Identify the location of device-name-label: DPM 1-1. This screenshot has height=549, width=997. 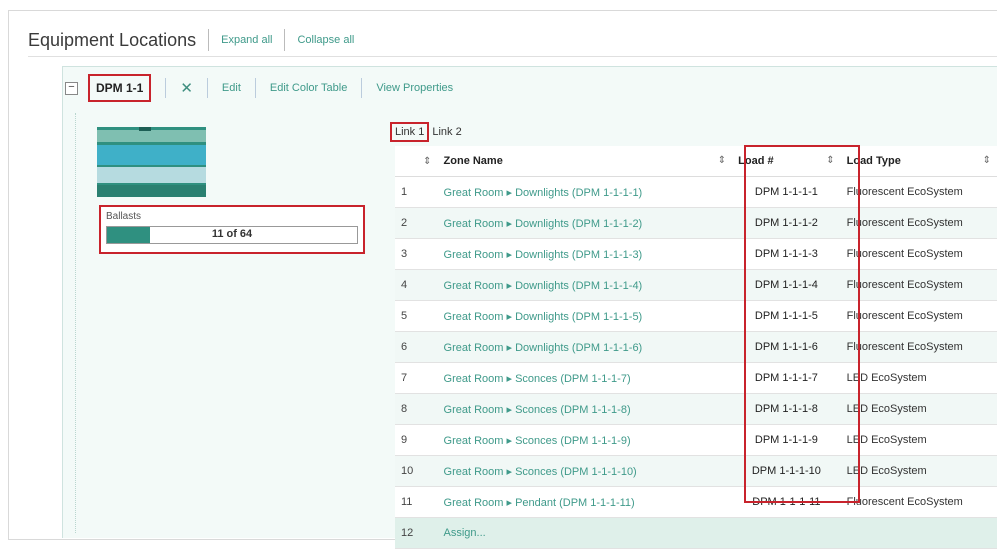
(120, 88).